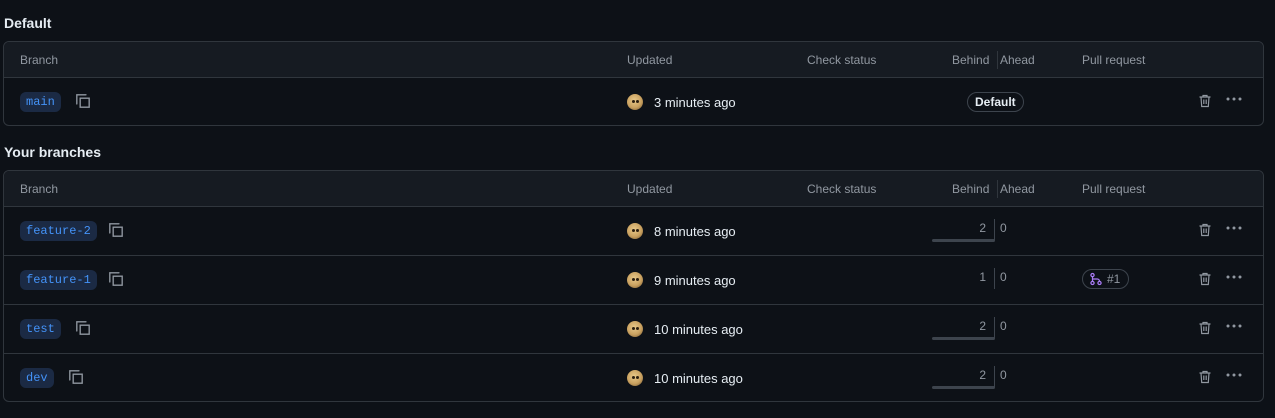 This screenshot has height=418, width=1275. What do you see at coordinates (1106, 279) in the screenshot?
I see `pull-request-link: #1` at bounding box center [1106, 279].